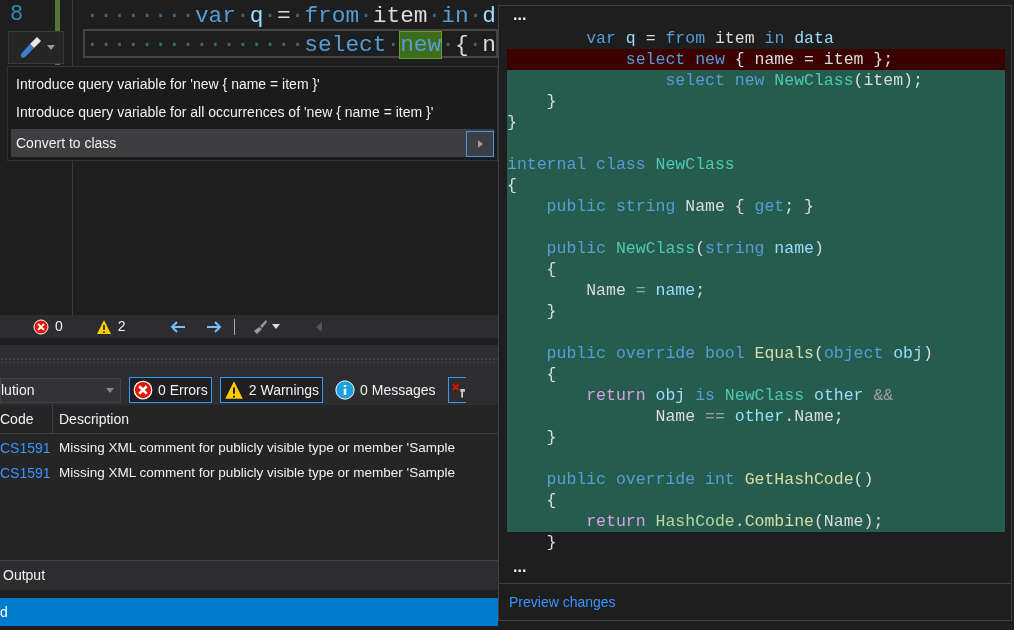  I want to click on menu-item: Convert to class, so click(252, 143).